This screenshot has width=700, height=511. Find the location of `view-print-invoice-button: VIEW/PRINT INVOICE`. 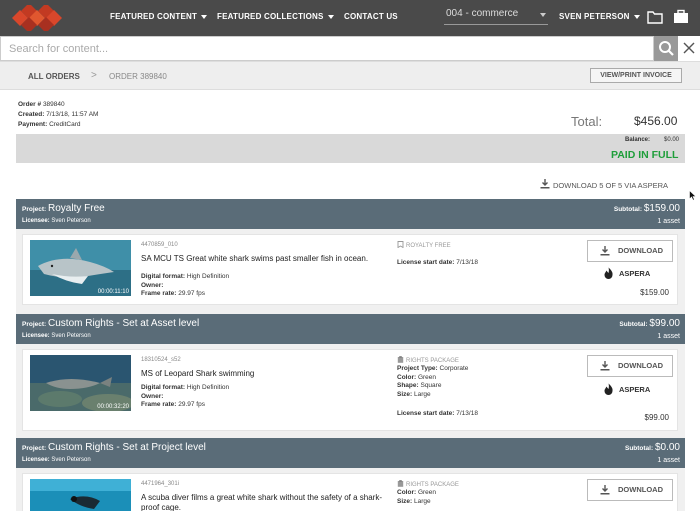

view-print-invoice-button: VIEW/PRINT INVOICE is located at coordinates (636, 75).